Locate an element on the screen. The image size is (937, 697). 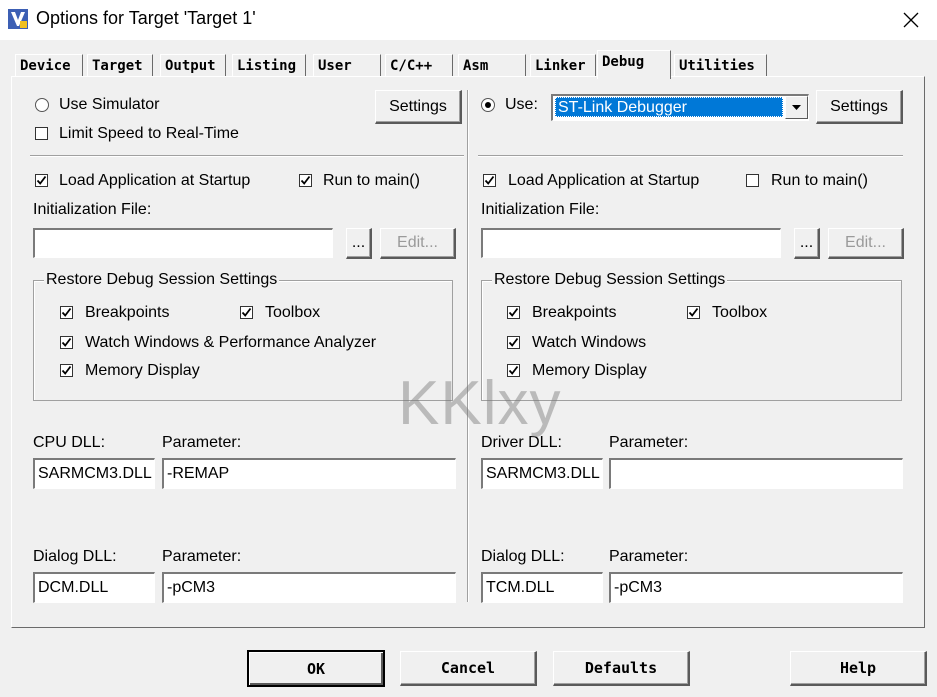
memory-display-checkbox is located at coordinates (66, 370).